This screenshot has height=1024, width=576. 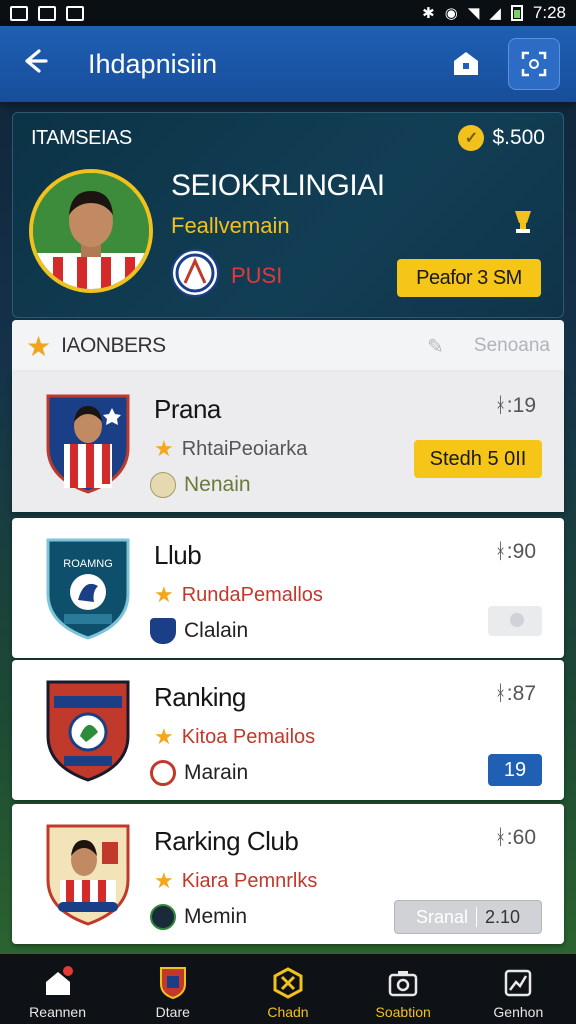 I want to click on bottom-nav: Reannen Dtare Chadn Soabtion Genhon, so click(x=288, y=989).